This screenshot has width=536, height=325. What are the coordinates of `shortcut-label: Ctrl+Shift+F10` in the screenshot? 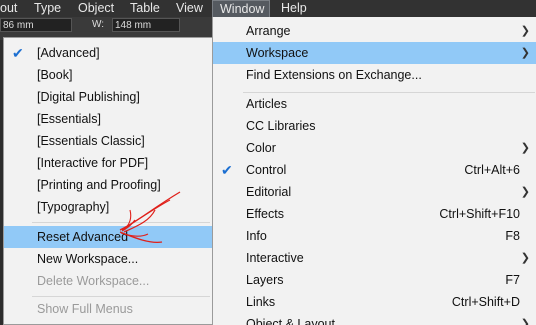 It's located at (479, 214).